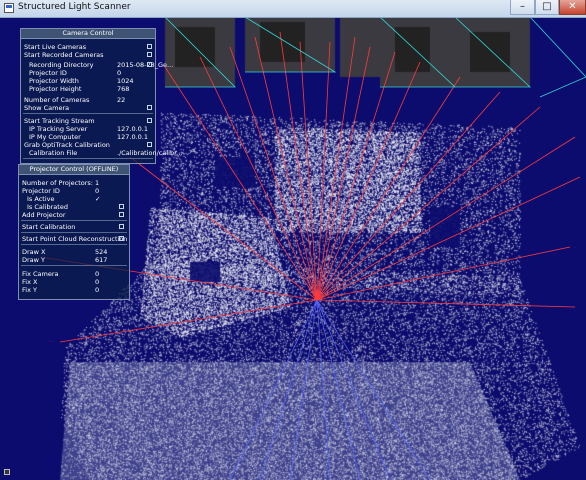  What do you see at coordinates (74, 274) in the screenshot?
I see `panel-row: Fix Camera 0` at bounding box center [74, 274].